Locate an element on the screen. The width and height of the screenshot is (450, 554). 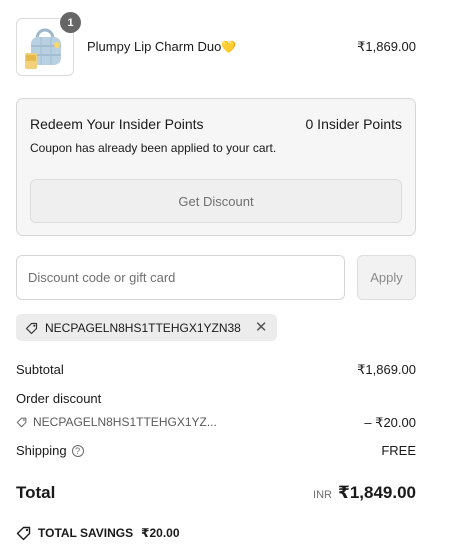
cart-line-item: 1 Plumpy Lip Charm Duo💛 ₹1,869.00 is located at coordinates (216, 44).